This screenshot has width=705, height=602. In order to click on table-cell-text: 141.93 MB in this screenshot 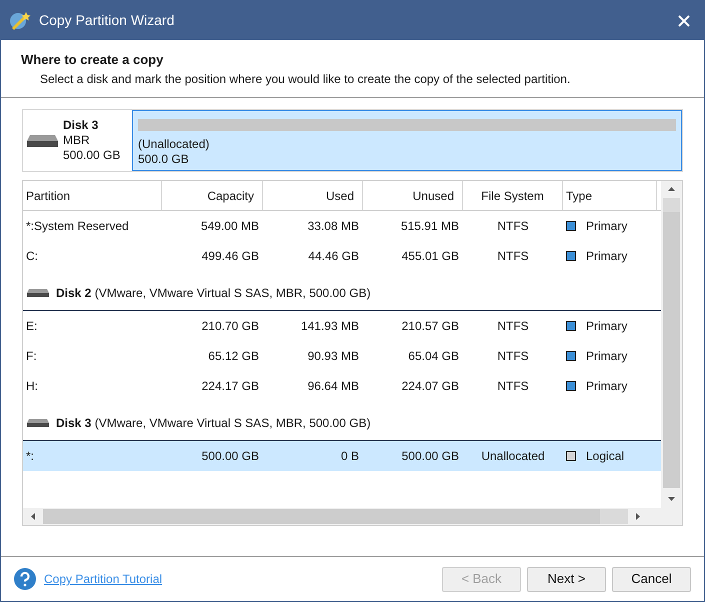, I will do `click(329, 326)`.